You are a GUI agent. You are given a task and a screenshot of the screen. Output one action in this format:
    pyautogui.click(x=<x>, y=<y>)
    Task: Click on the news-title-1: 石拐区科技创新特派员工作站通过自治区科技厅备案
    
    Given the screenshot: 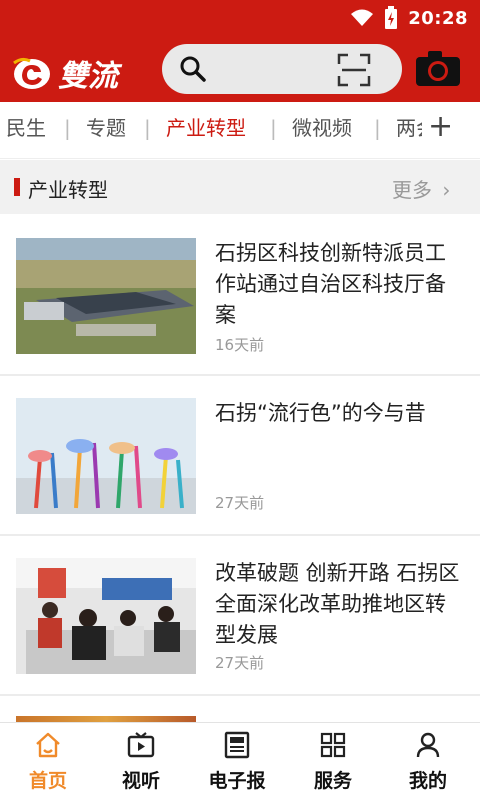 What is the action you would take?
    pyautogui.click(x=340, y=284)
    